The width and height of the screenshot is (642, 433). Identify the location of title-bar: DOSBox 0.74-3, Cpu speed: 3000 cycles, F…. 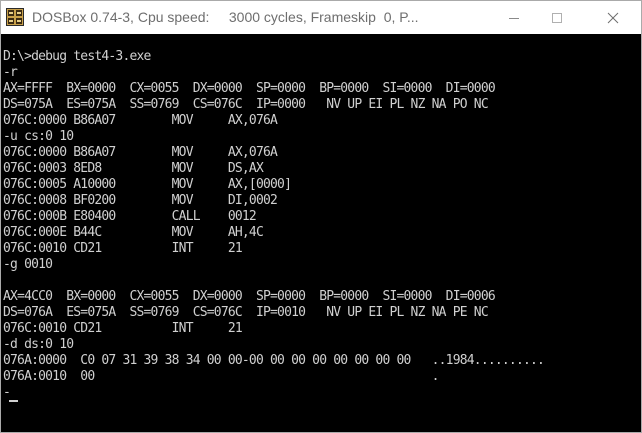
(321, 17).